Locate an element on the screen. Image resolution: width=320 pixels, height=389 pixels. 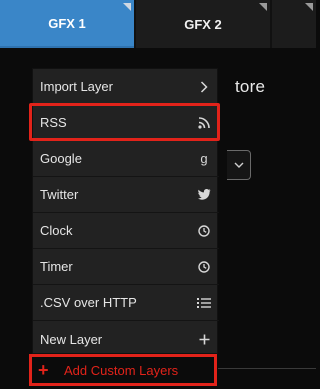
divider is located at coordinates (267, 368).